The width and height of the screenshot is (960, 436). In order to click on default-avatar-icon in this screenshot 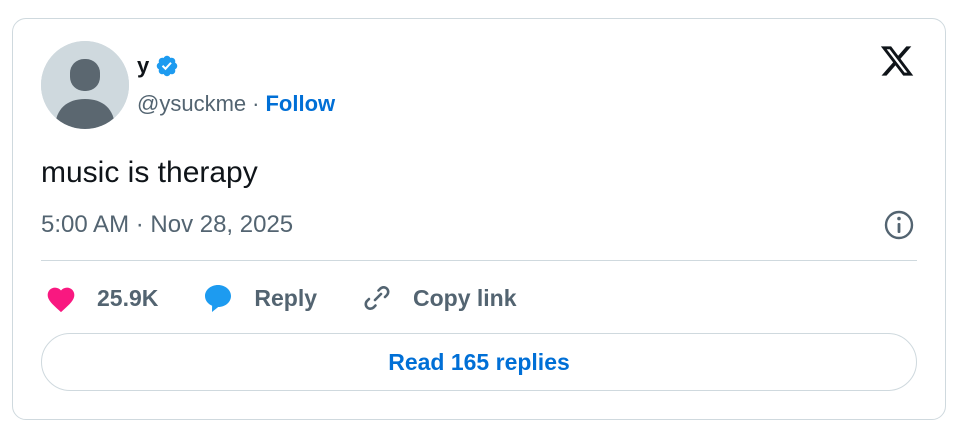, I will do `click(85, 85)`.